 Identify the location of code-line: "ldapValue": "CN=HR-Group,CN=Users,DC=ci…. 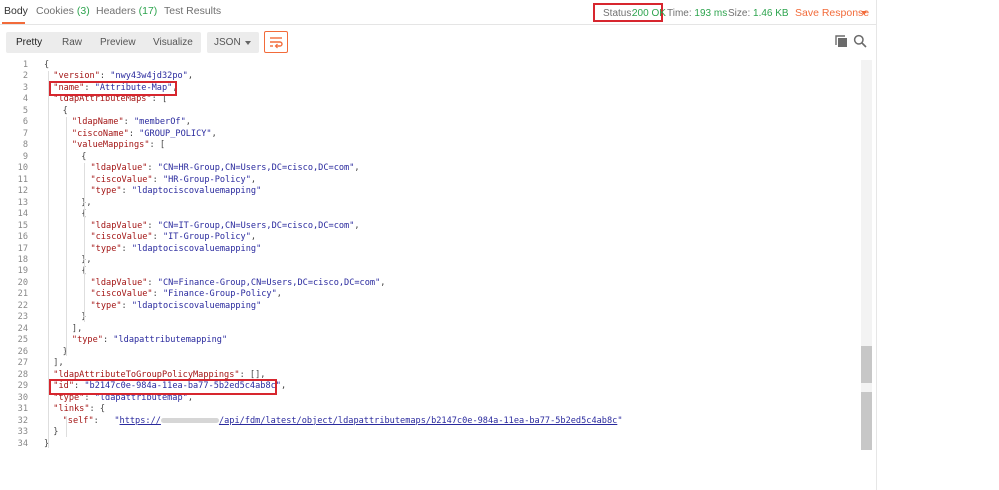
(225, 168).